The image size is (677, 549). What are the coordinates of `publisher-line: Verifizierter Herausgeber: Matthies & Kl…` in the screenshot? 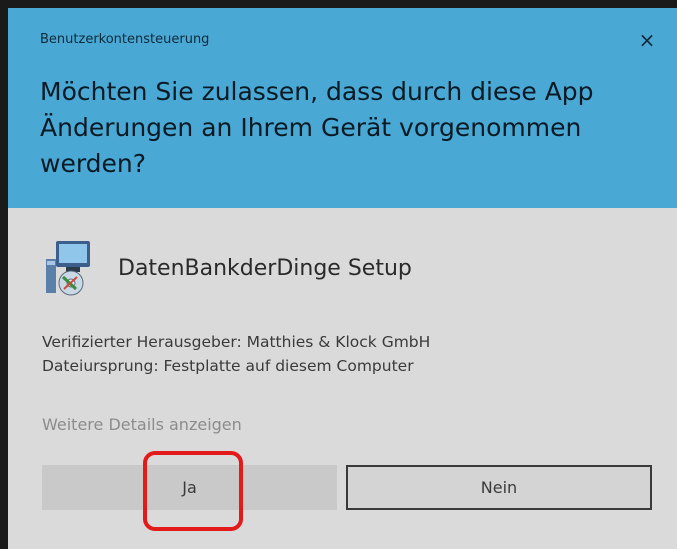 It's located at (236, 342).